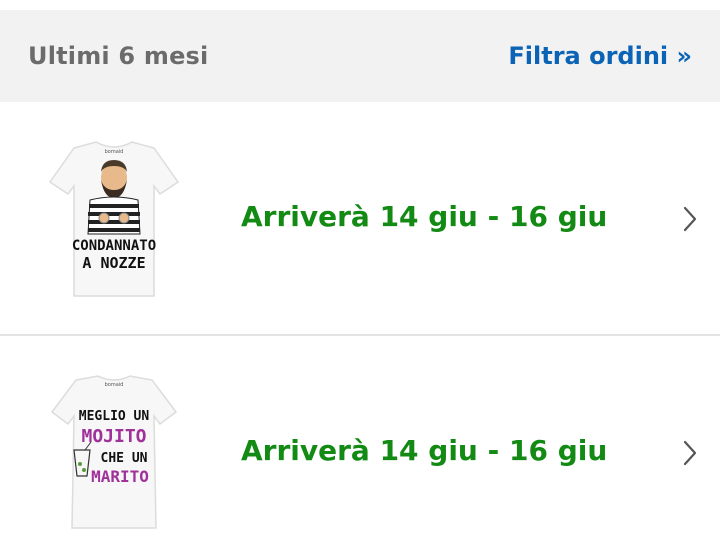  What do you see at coordinates (118, 56) in the screenshot?
I see `time-range-label: Ultimi 6 mesi` at bounding box center [118, 56].